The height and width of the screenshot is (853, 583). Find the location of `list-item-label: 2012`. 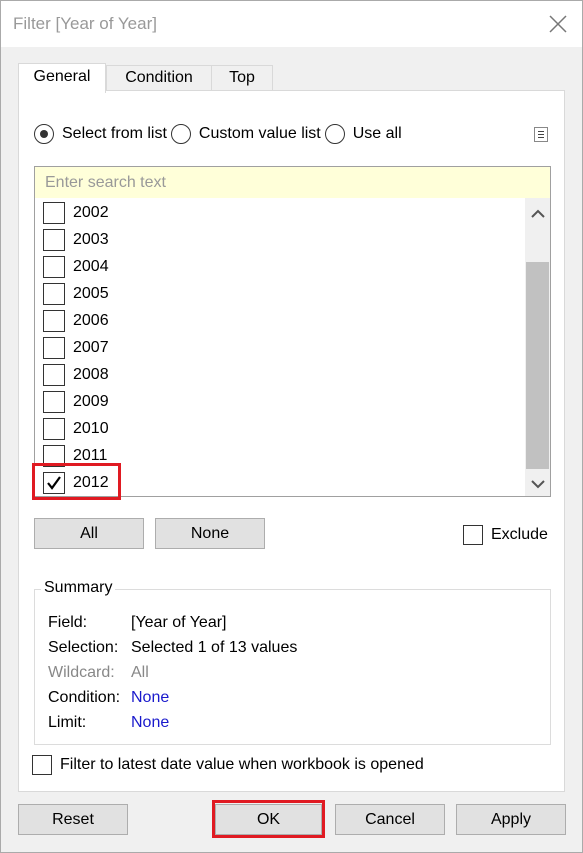

list-item-label: 2012 is located at coordinates (91, 482).